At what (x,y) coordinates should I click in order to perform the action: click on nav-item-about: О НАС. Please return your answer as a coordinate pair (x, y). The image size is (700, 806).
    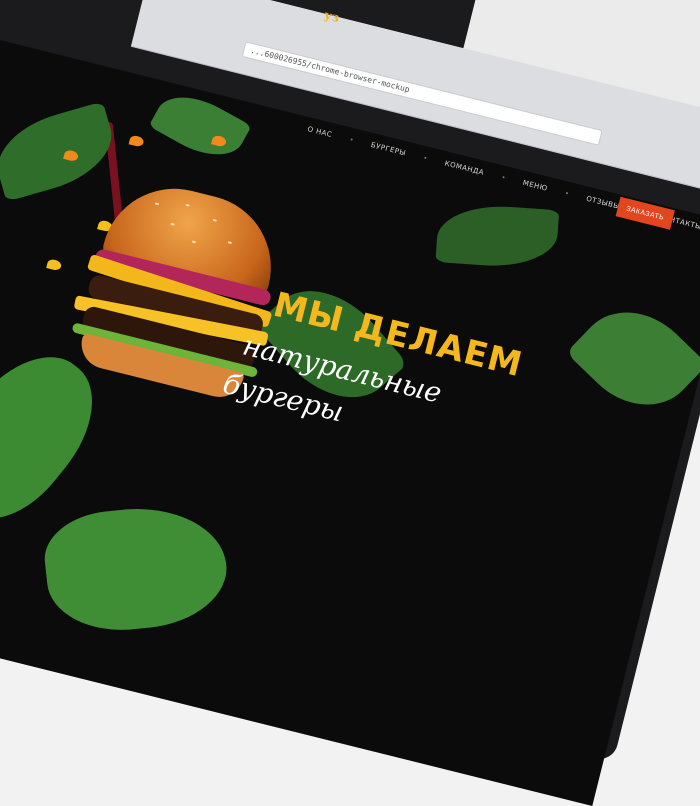
    Looking at the image, I should click on (320, 132).